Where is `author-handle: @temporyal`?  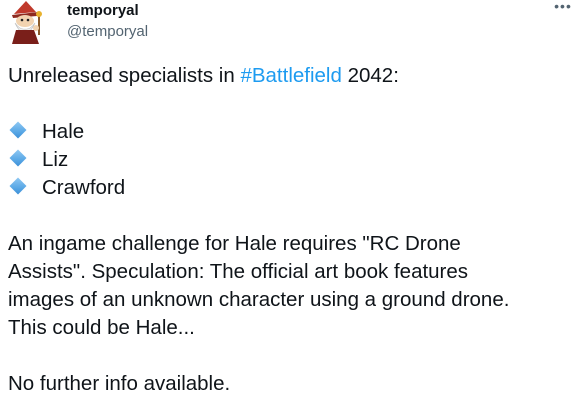
author-handle: @temporyal is located at coordinates (107, 32).